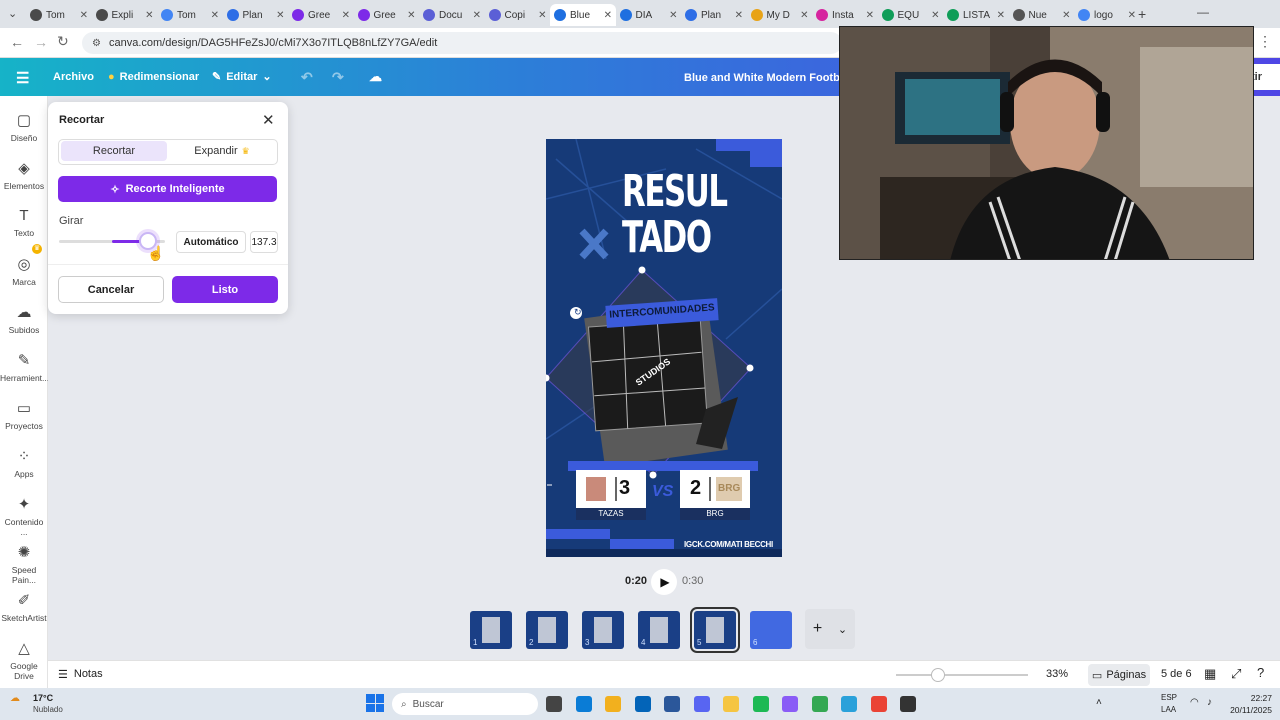  What do you see at coordinates (878, 704) in the screenshot?
I see `chrome-profile-icon` at bounding box center [878, 704].